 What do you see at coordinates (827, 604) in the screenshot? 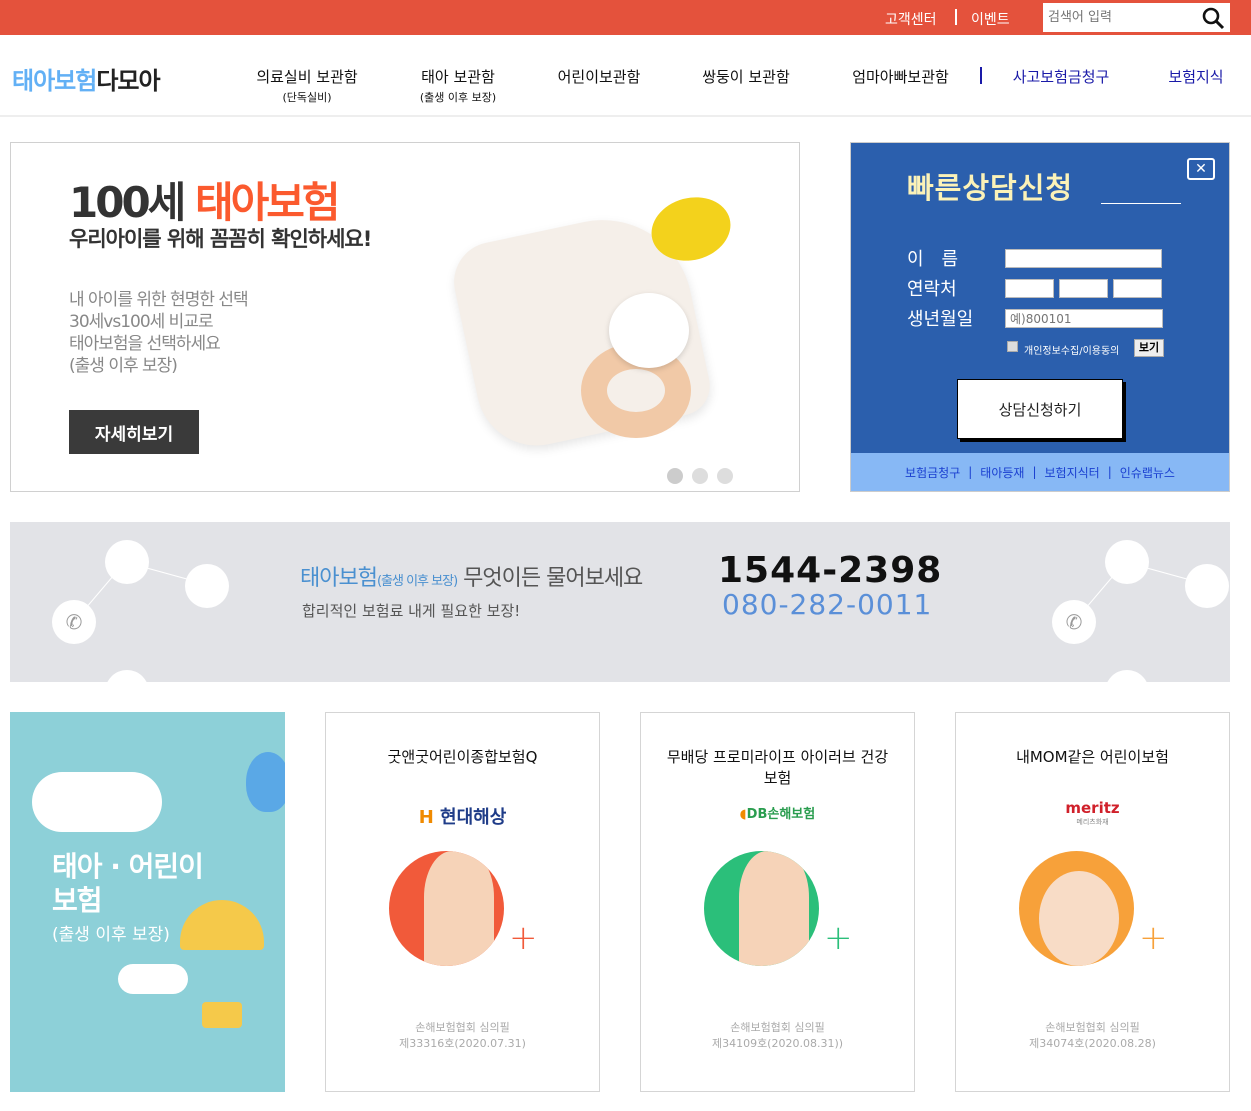
I see `phone-number-free: 080-282-0011` at bounding box center [827, 604].